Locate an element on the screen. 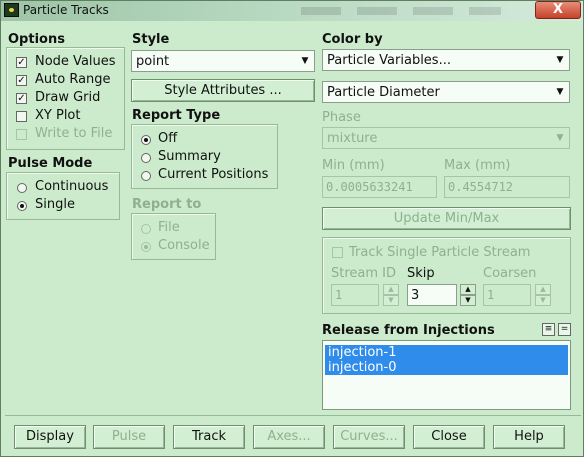  report-summary-label: Summary is located at coordinates (189, 156).